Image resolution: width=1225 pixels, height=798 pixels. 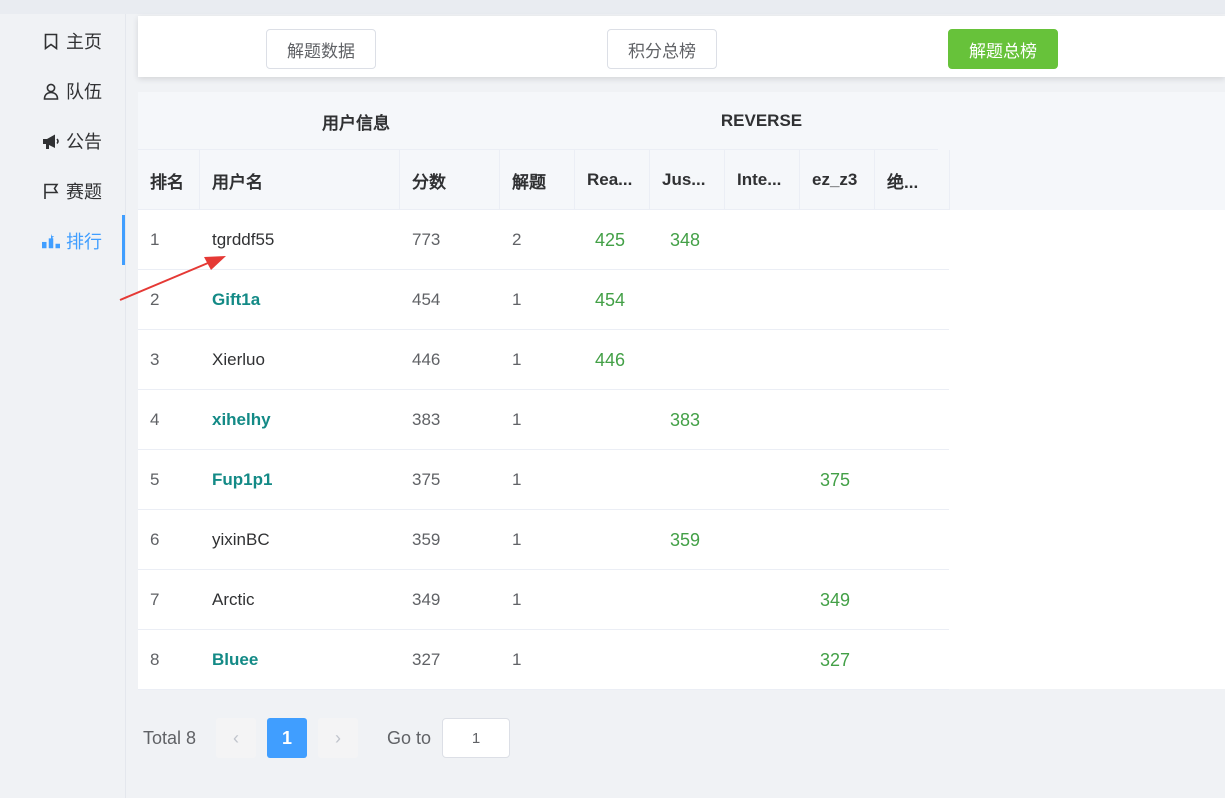 I want to click on sidebar-item-ranking: 排行, so click(x=63, y=241).